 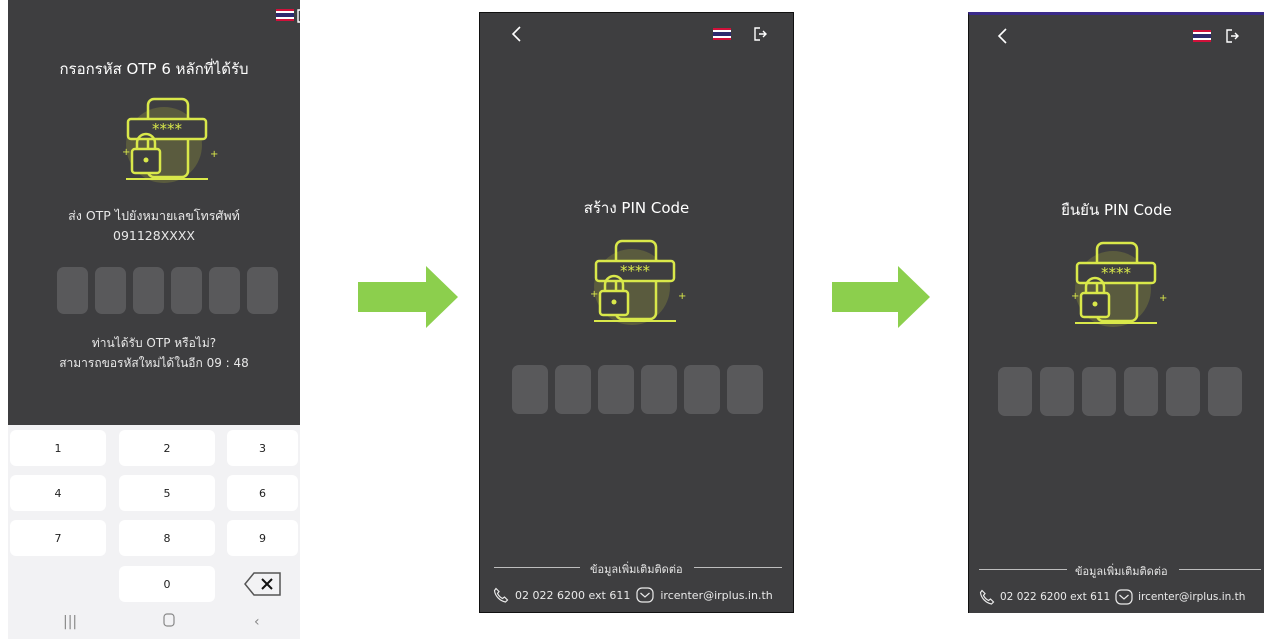 I want to click on resend-countdown: สามารถขอรหัสใหม่ได้ในอีก 09 : 48, so click(x=154, y=363).